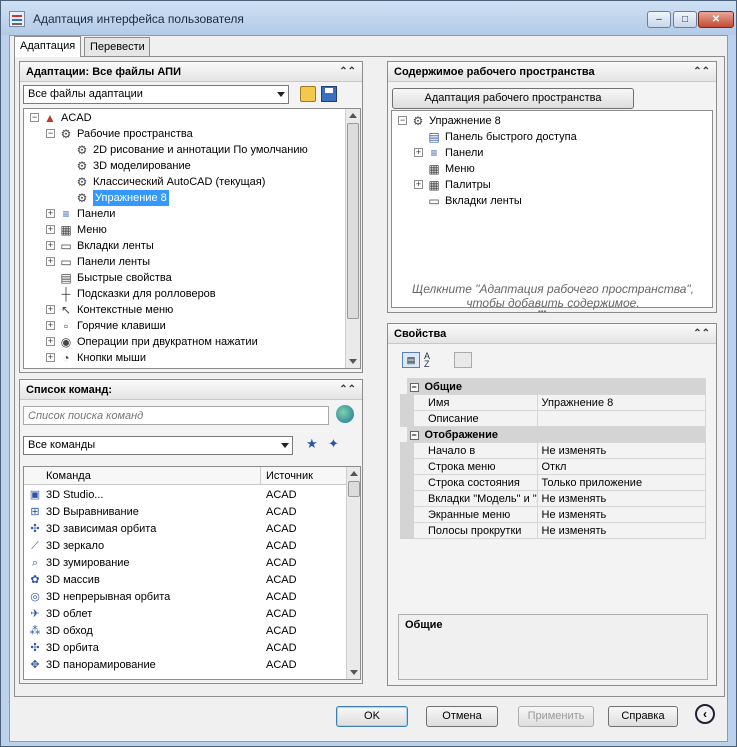 The height and width of the screenshot is (747, 737). What do you see at coordinates (47, 46) in the screenshot?
I see `tab-customize: Адаптация` at bounding box center [47, 46].